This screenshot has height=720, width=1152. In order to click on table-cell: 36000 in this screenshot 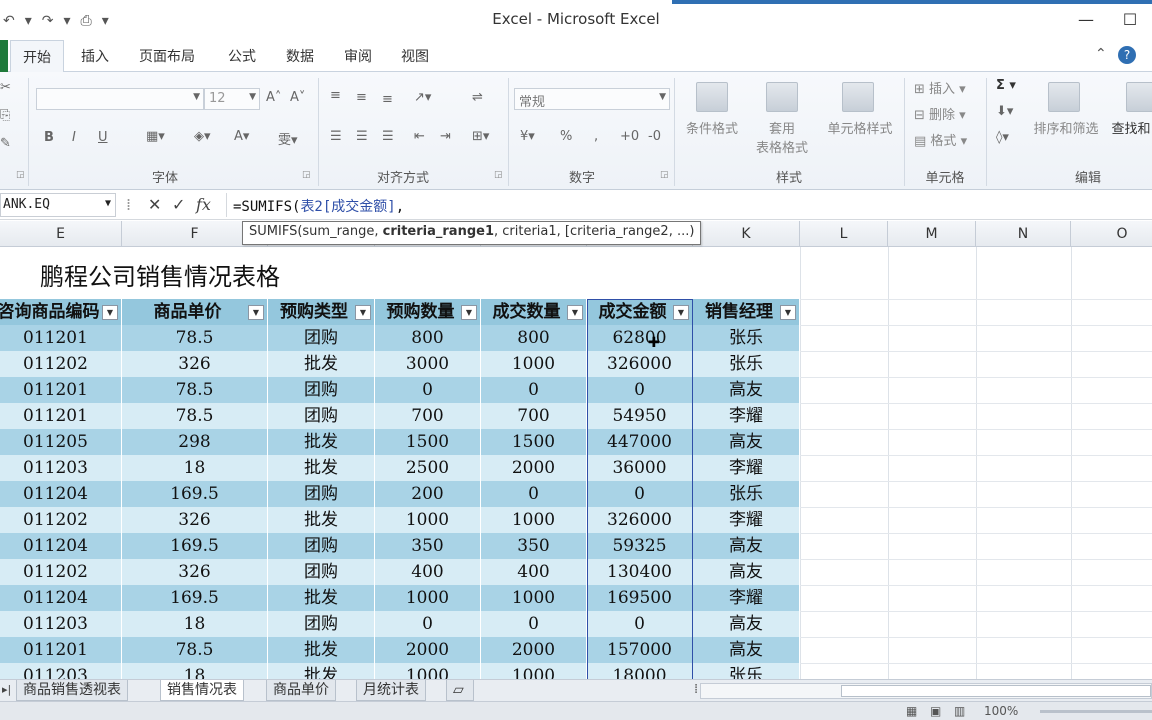, I will do `click(640, 468)`.